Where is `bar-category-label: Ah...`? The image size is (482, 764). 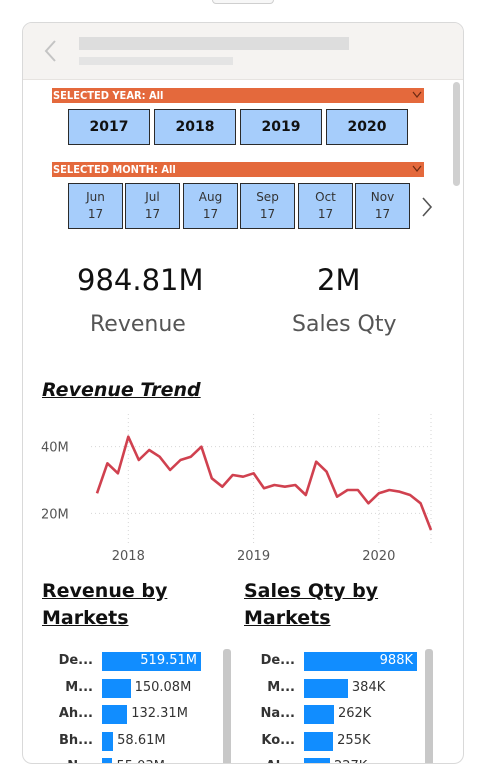 bar-category-label: Ah... is located at coordinates (75, 714).